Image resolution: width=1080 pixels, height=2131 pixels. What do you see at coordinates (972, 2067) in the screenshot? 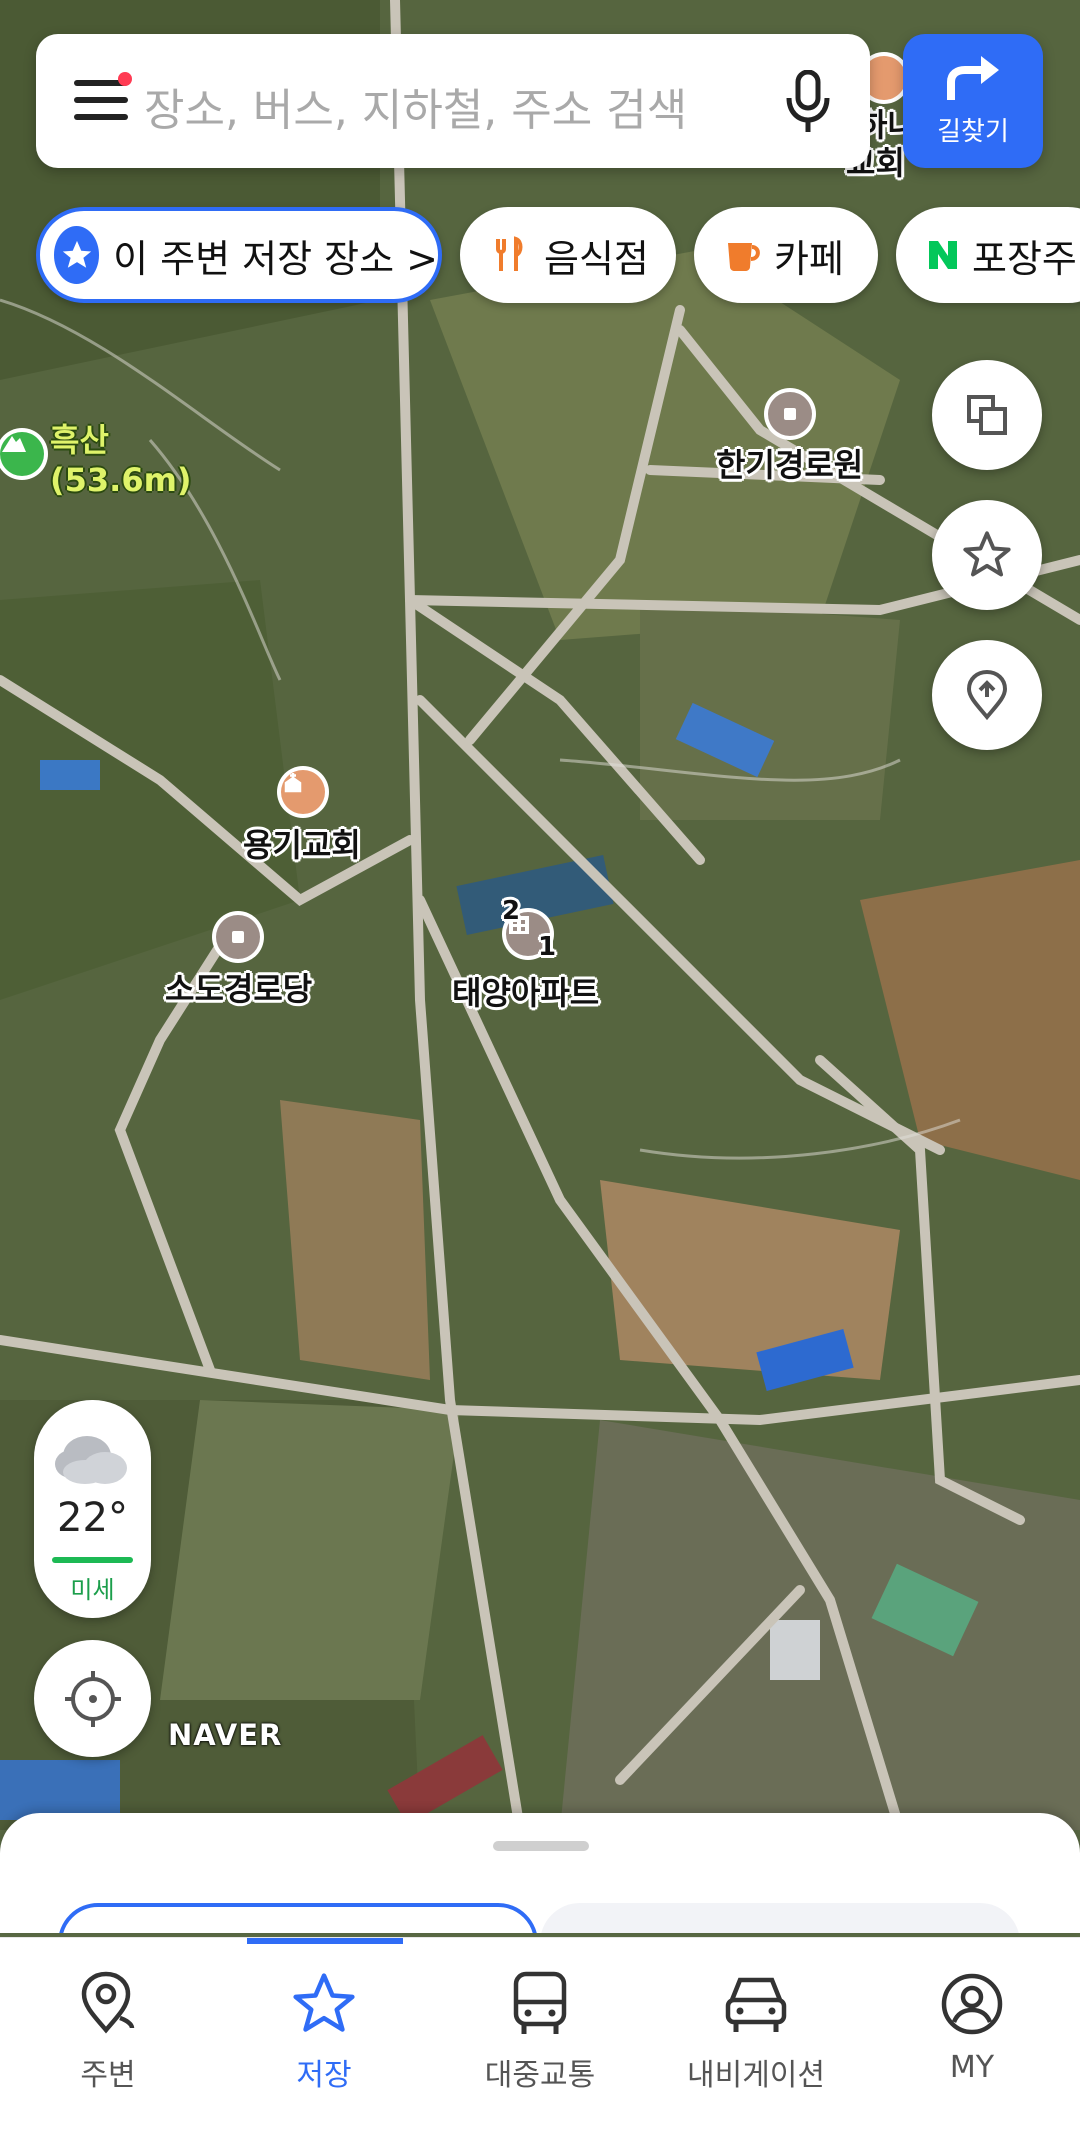
I see `nav-label: MY` at bounding box center [972, 2067].